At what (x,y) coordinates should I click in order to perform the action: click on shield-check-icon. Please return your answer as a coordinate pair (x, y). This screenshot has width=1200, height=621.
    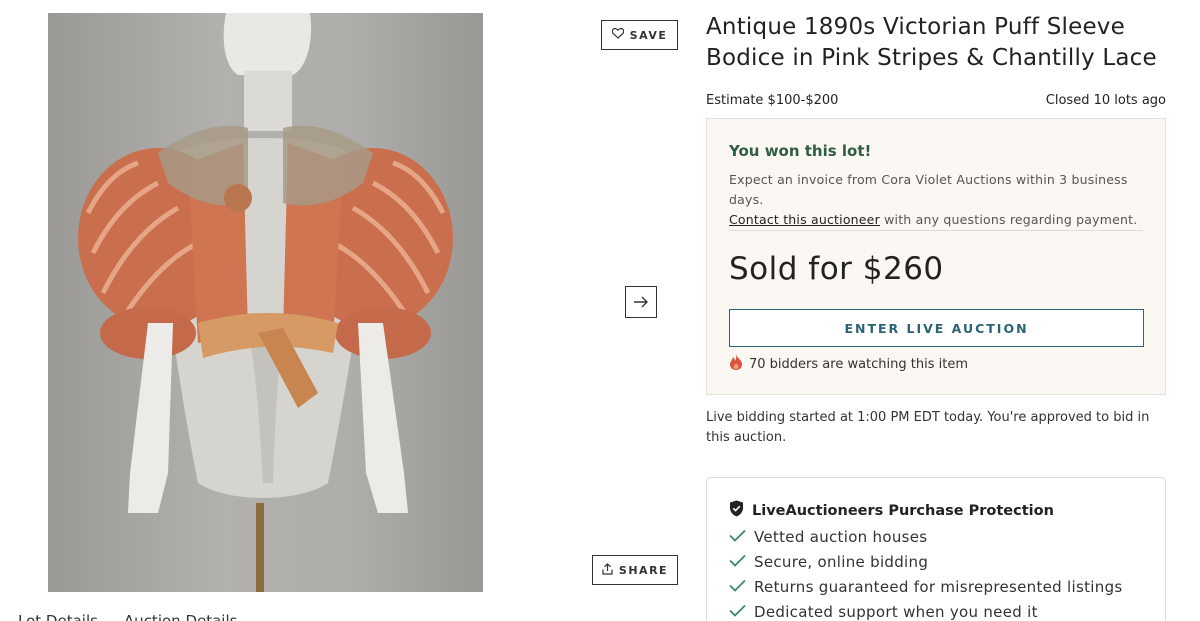
    Looking at the image, I should click on (736, 510).